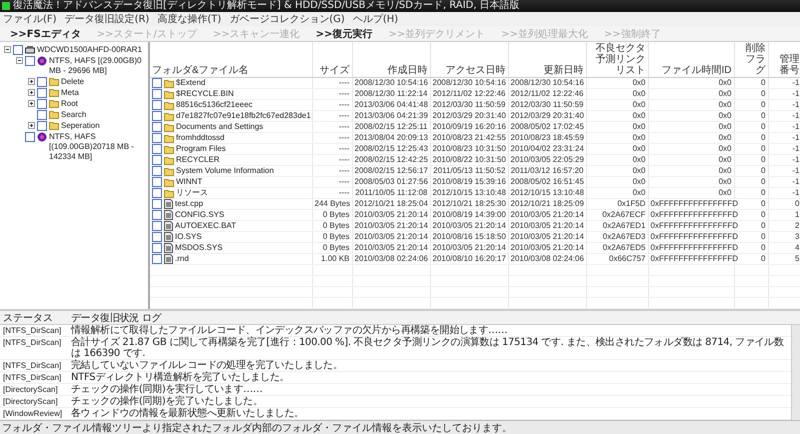 The image size is (800, 434). Describe the element at coordinates (192, 193) in the screenshot. I see `file-name: リソース` at that location.